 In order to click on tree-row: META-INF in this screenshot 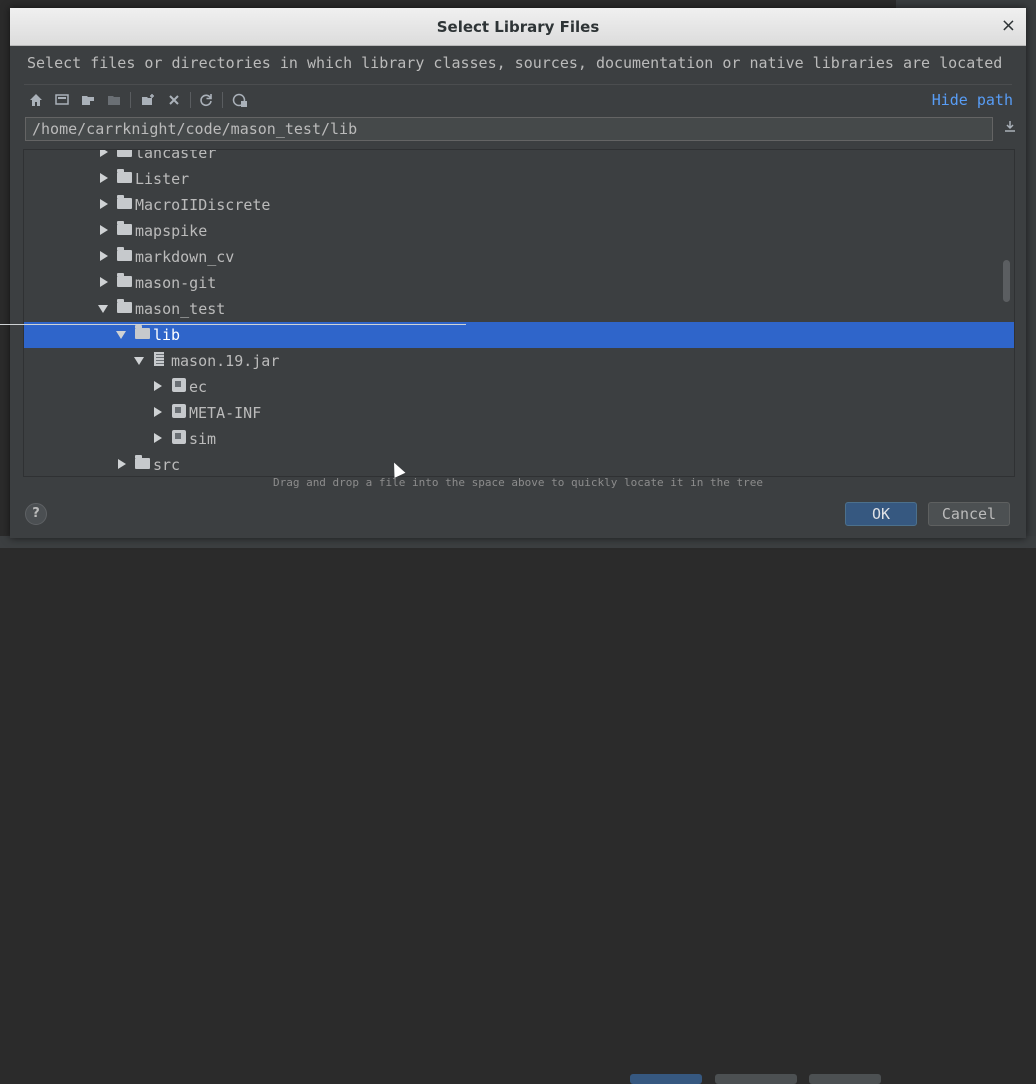, I will do `click(519, 413)`.